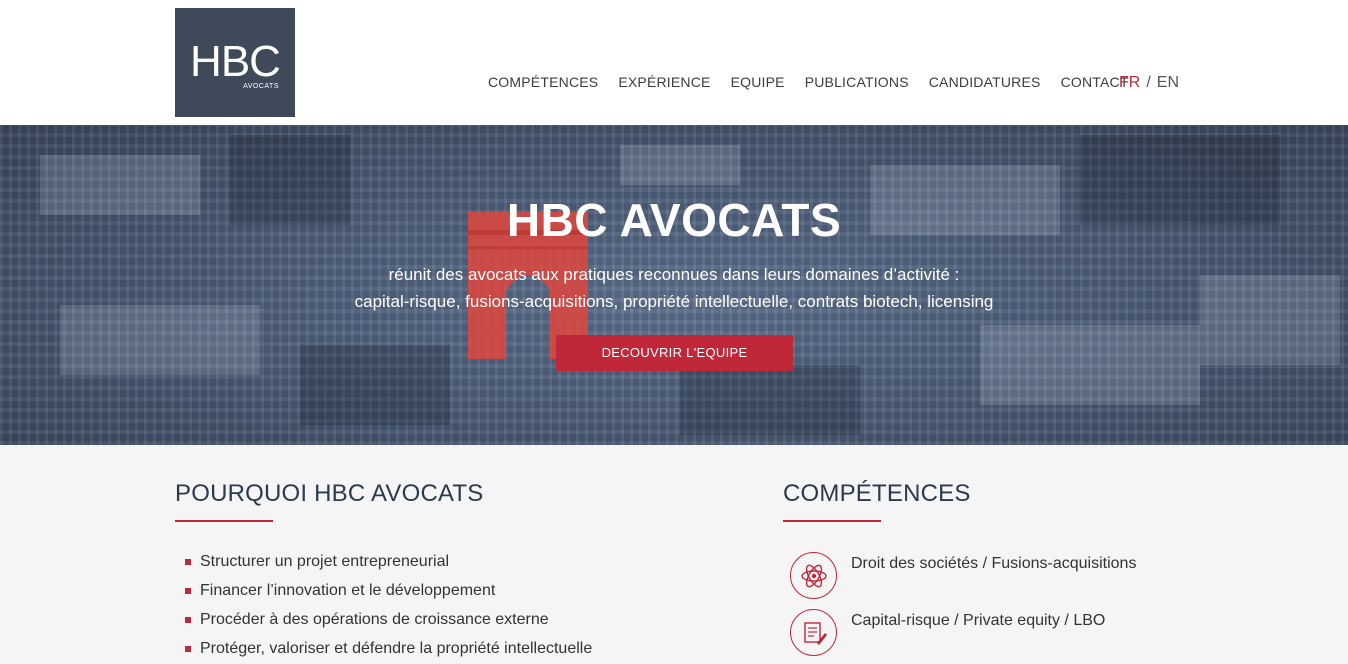  I want to click on discover-team-button: DECOUVRIR L'EQUIPE, so click(674, 353).